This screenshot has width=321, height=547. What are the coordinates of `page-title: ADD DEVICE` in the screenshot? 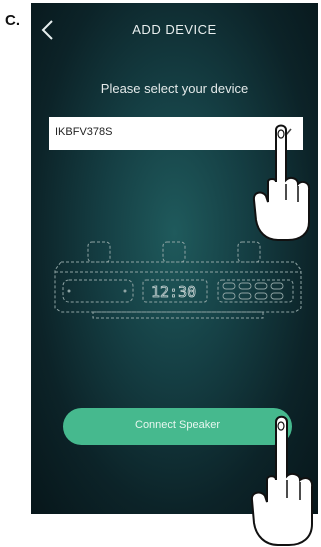 It's located at (174, 29).